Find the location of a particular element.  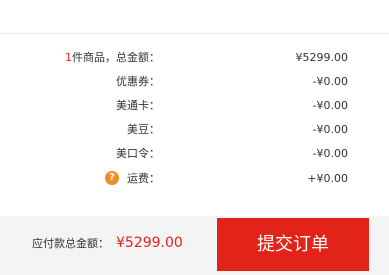

coupon-value: -¥0.00 is located at coordinates (330, 81).